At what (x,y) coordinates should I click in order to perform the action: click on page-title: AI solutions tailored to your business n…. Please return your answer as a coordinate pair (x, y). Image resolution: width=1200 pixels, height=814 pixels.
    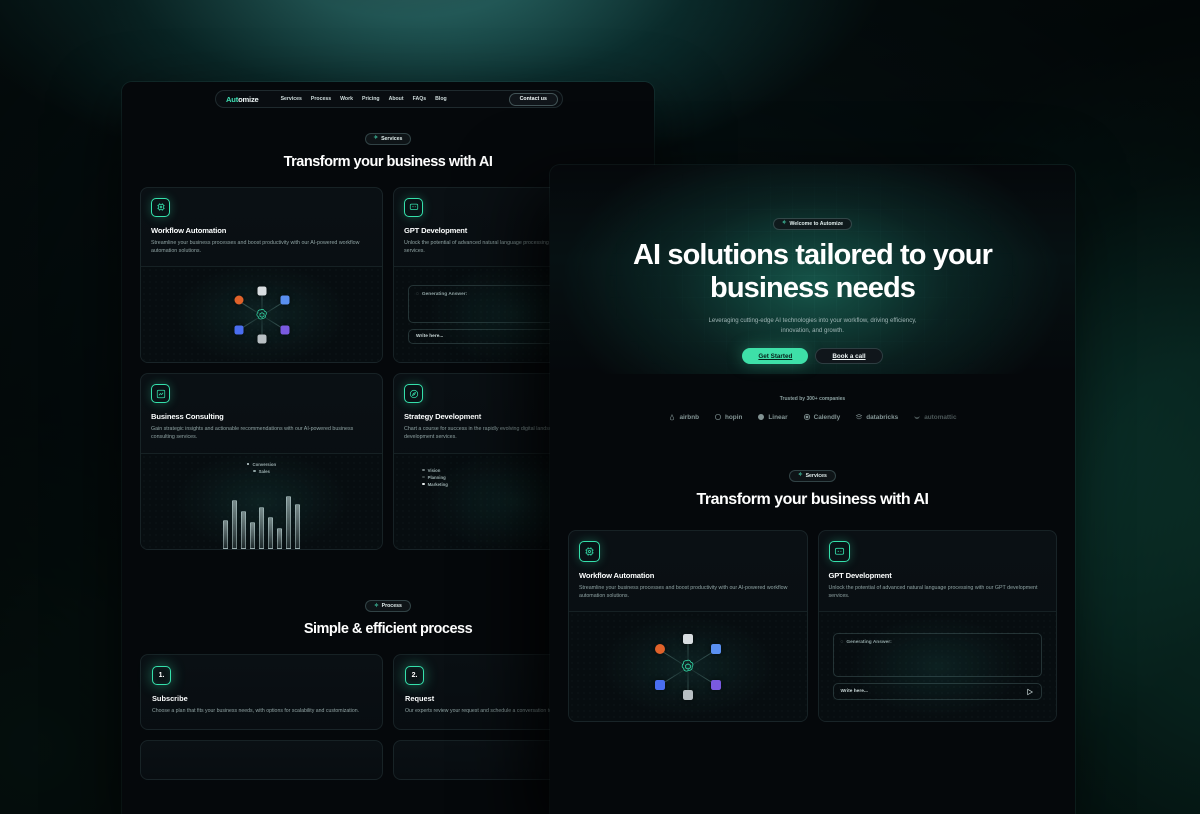
    Looking at the image, I should click on (813, 271).